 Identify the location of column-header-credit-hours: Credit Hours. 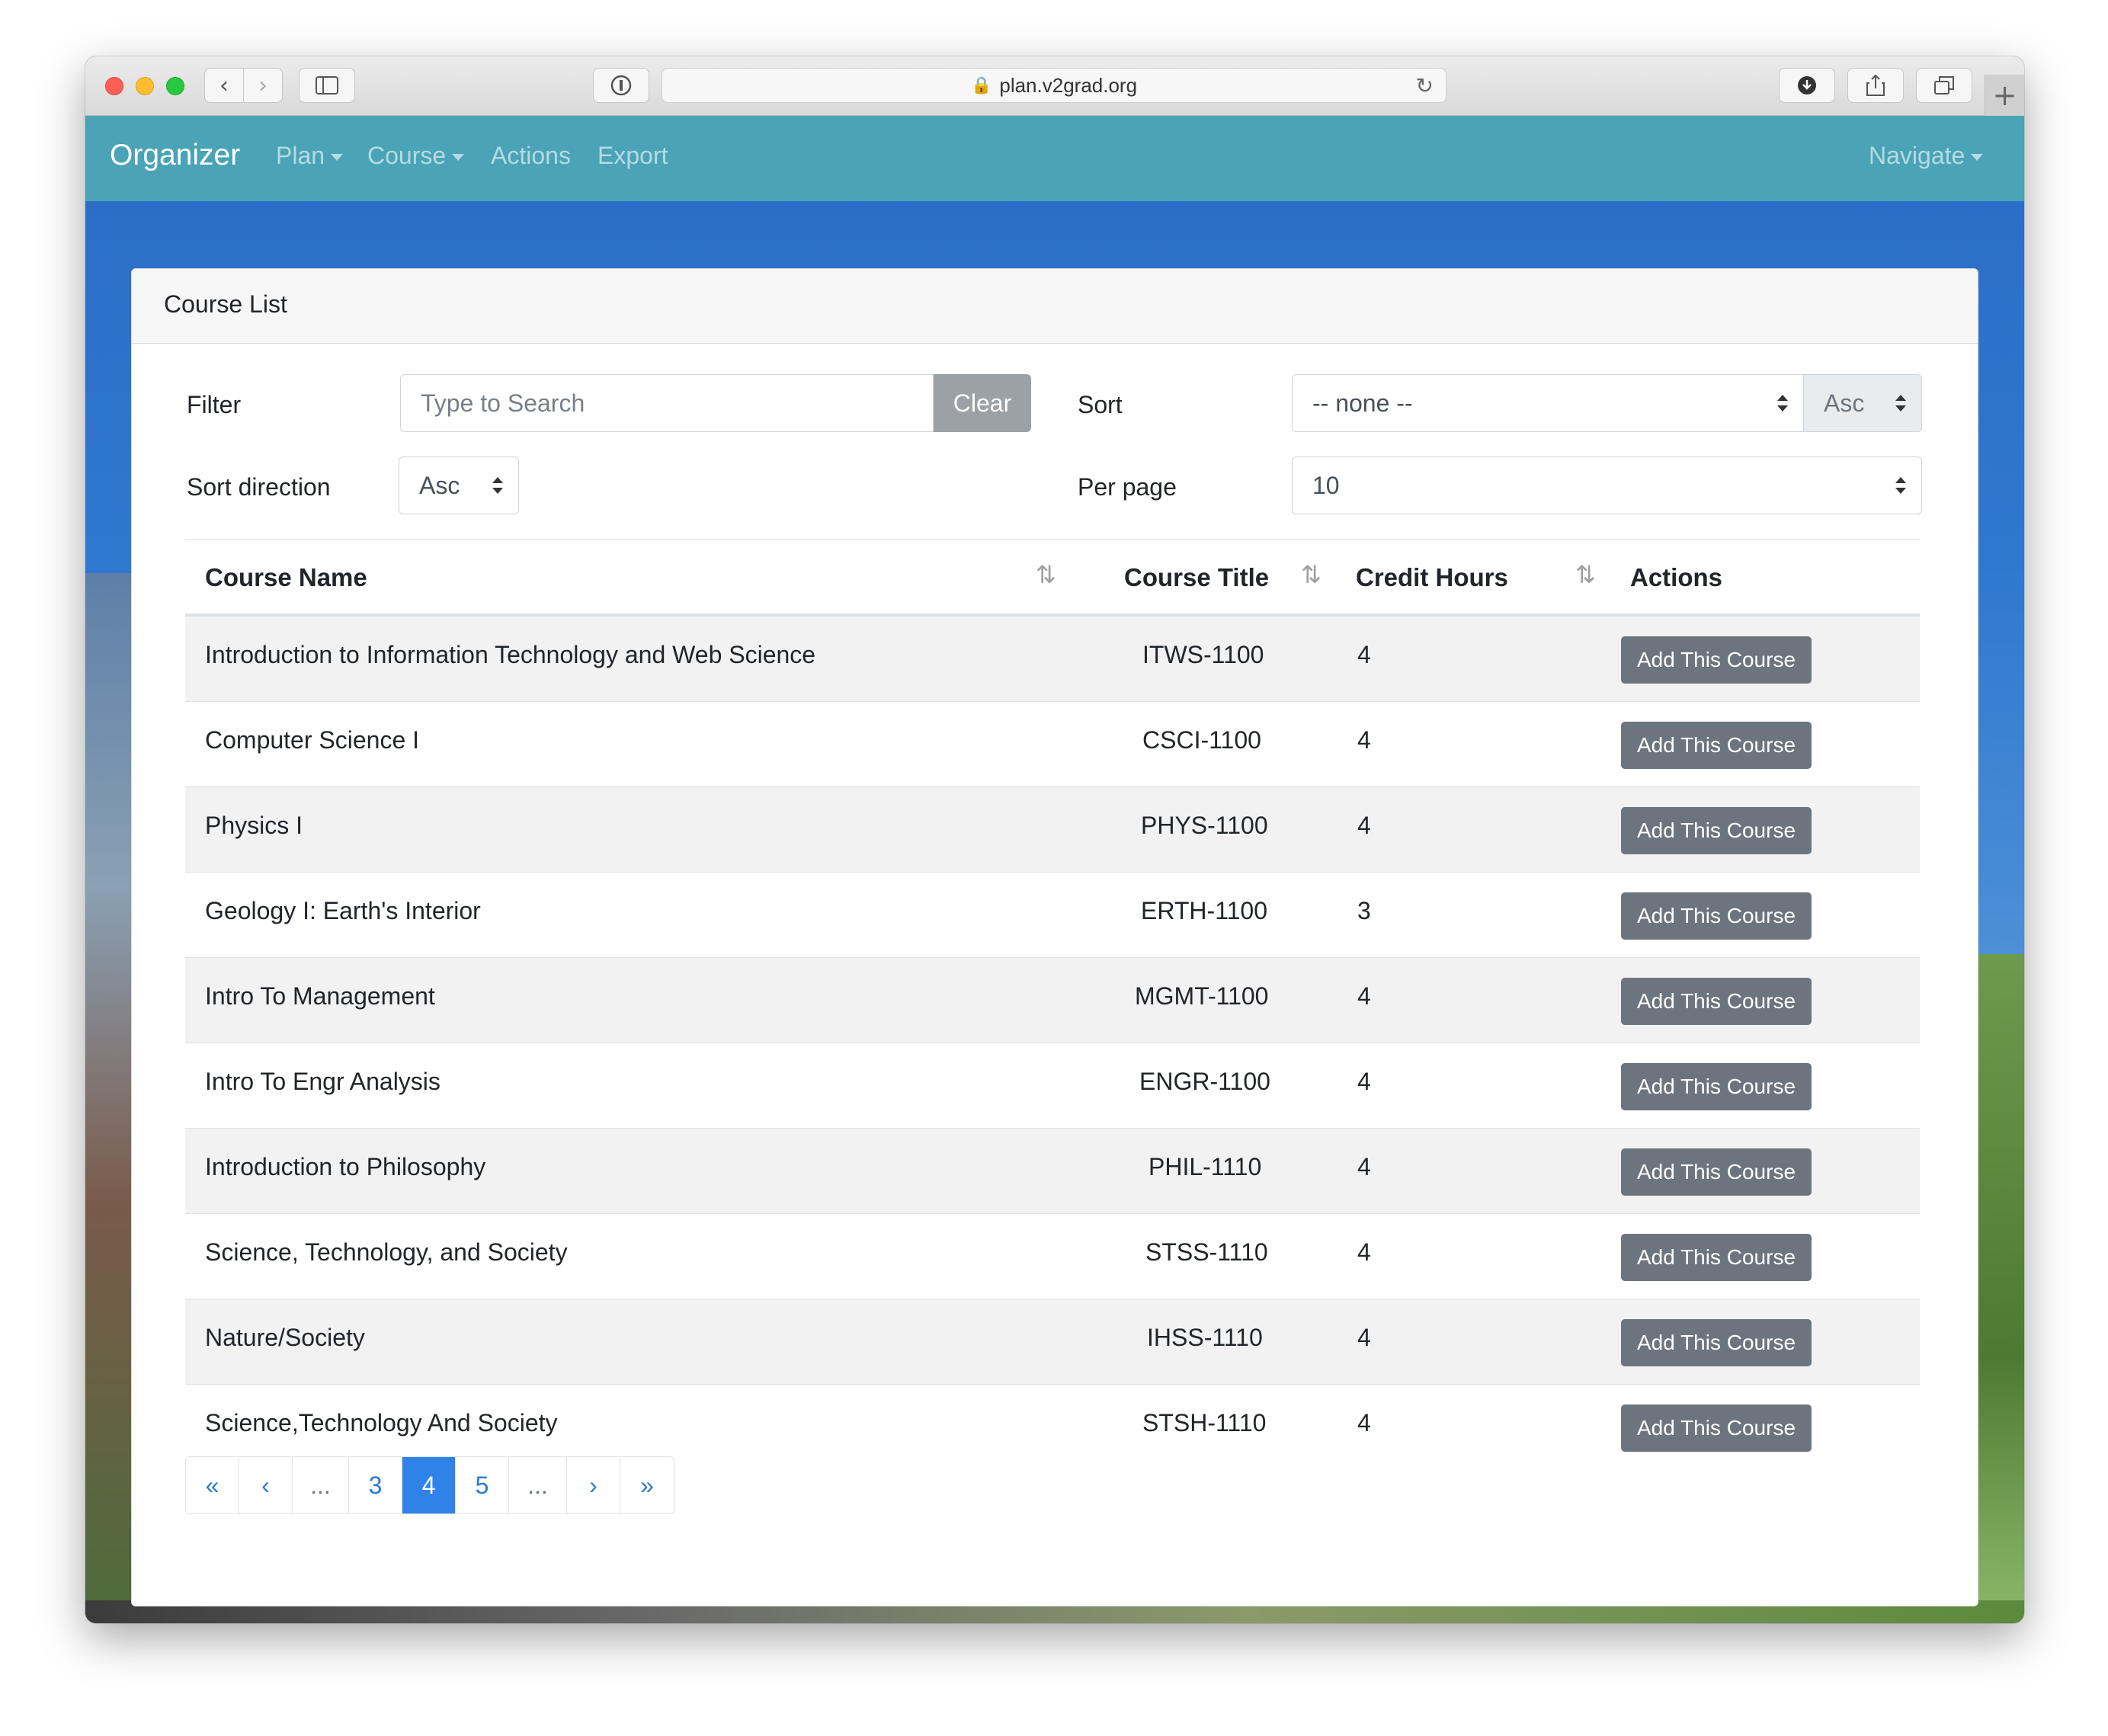
(1432, 577).